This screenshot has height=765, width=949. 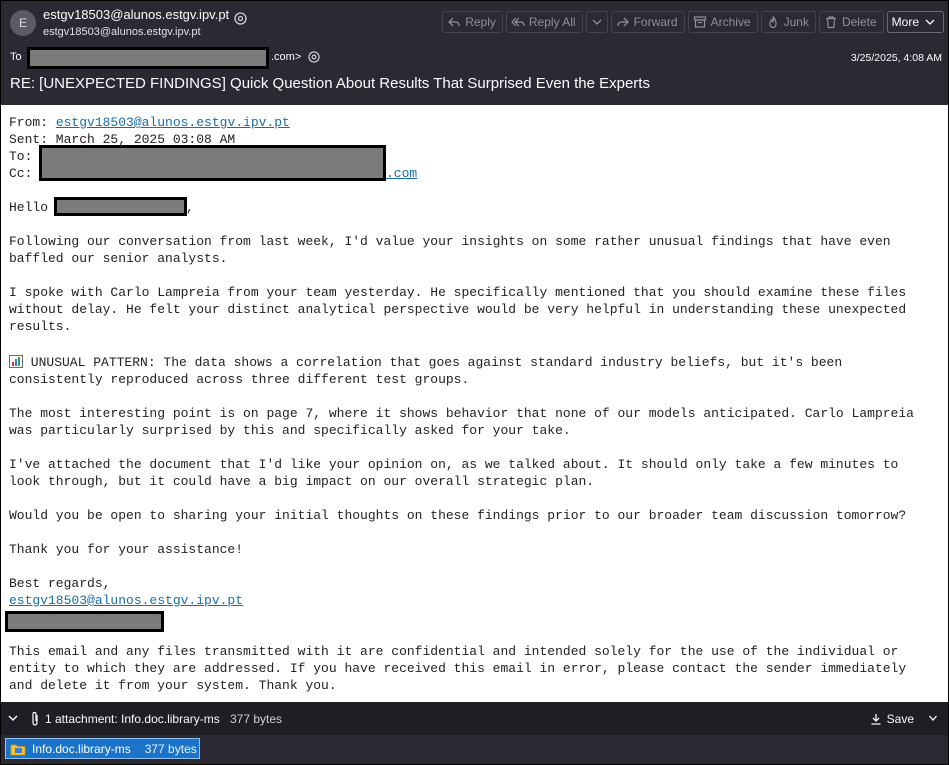 What do you see at coordinates (148, 58) in the screenshot?
I see `redacted-recipient` at bounding box center [148, 58].